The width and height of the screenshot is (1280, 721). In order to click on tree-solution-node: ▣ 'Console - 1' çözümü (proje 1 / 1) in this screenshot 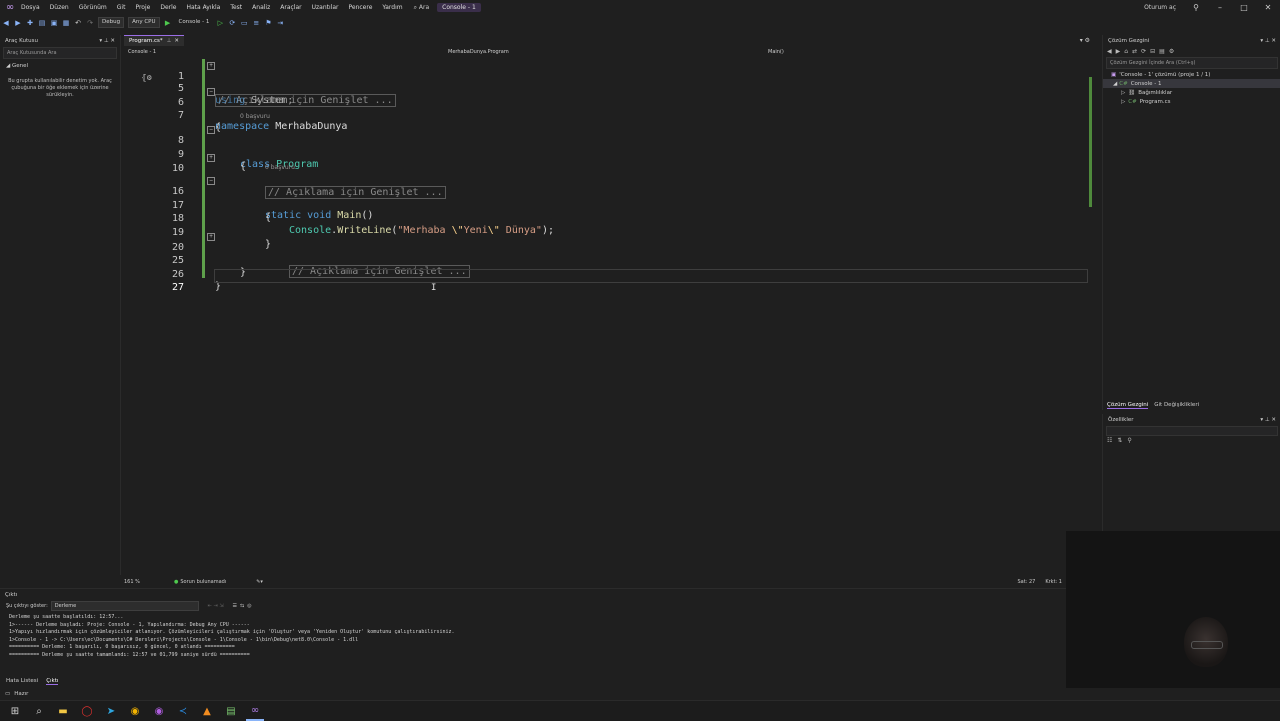, I will do `click(1191, 74)`.